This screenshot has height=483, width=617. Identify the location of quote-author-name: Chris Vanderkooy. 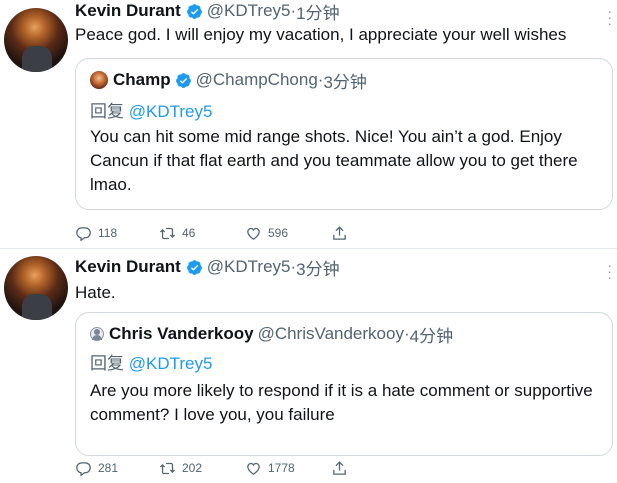
(181, 333).